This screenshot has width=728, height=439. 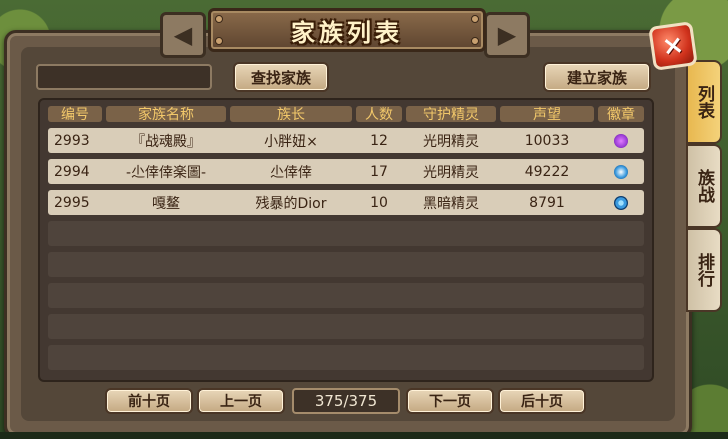 I want to click on close-button: ×, so click(x=673, y=46).